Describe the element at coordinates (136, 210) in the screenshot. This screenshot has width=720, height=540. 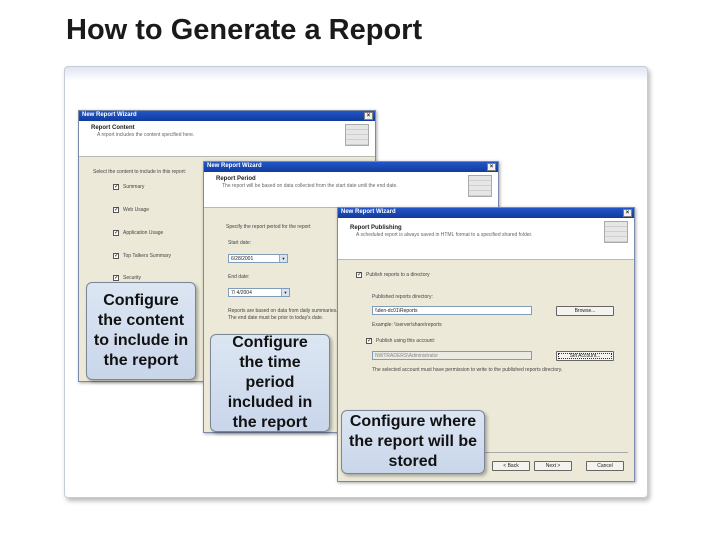
I see `option-web-usage: Web Usage` at that location.